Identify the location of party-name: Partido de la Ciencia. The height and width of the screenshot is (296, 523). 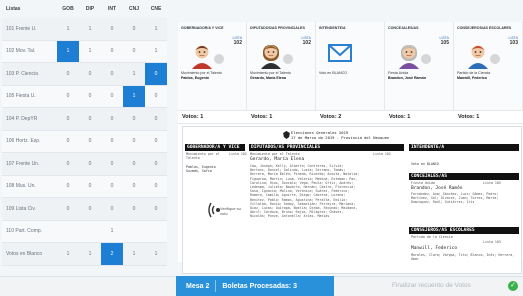
(474, 73).